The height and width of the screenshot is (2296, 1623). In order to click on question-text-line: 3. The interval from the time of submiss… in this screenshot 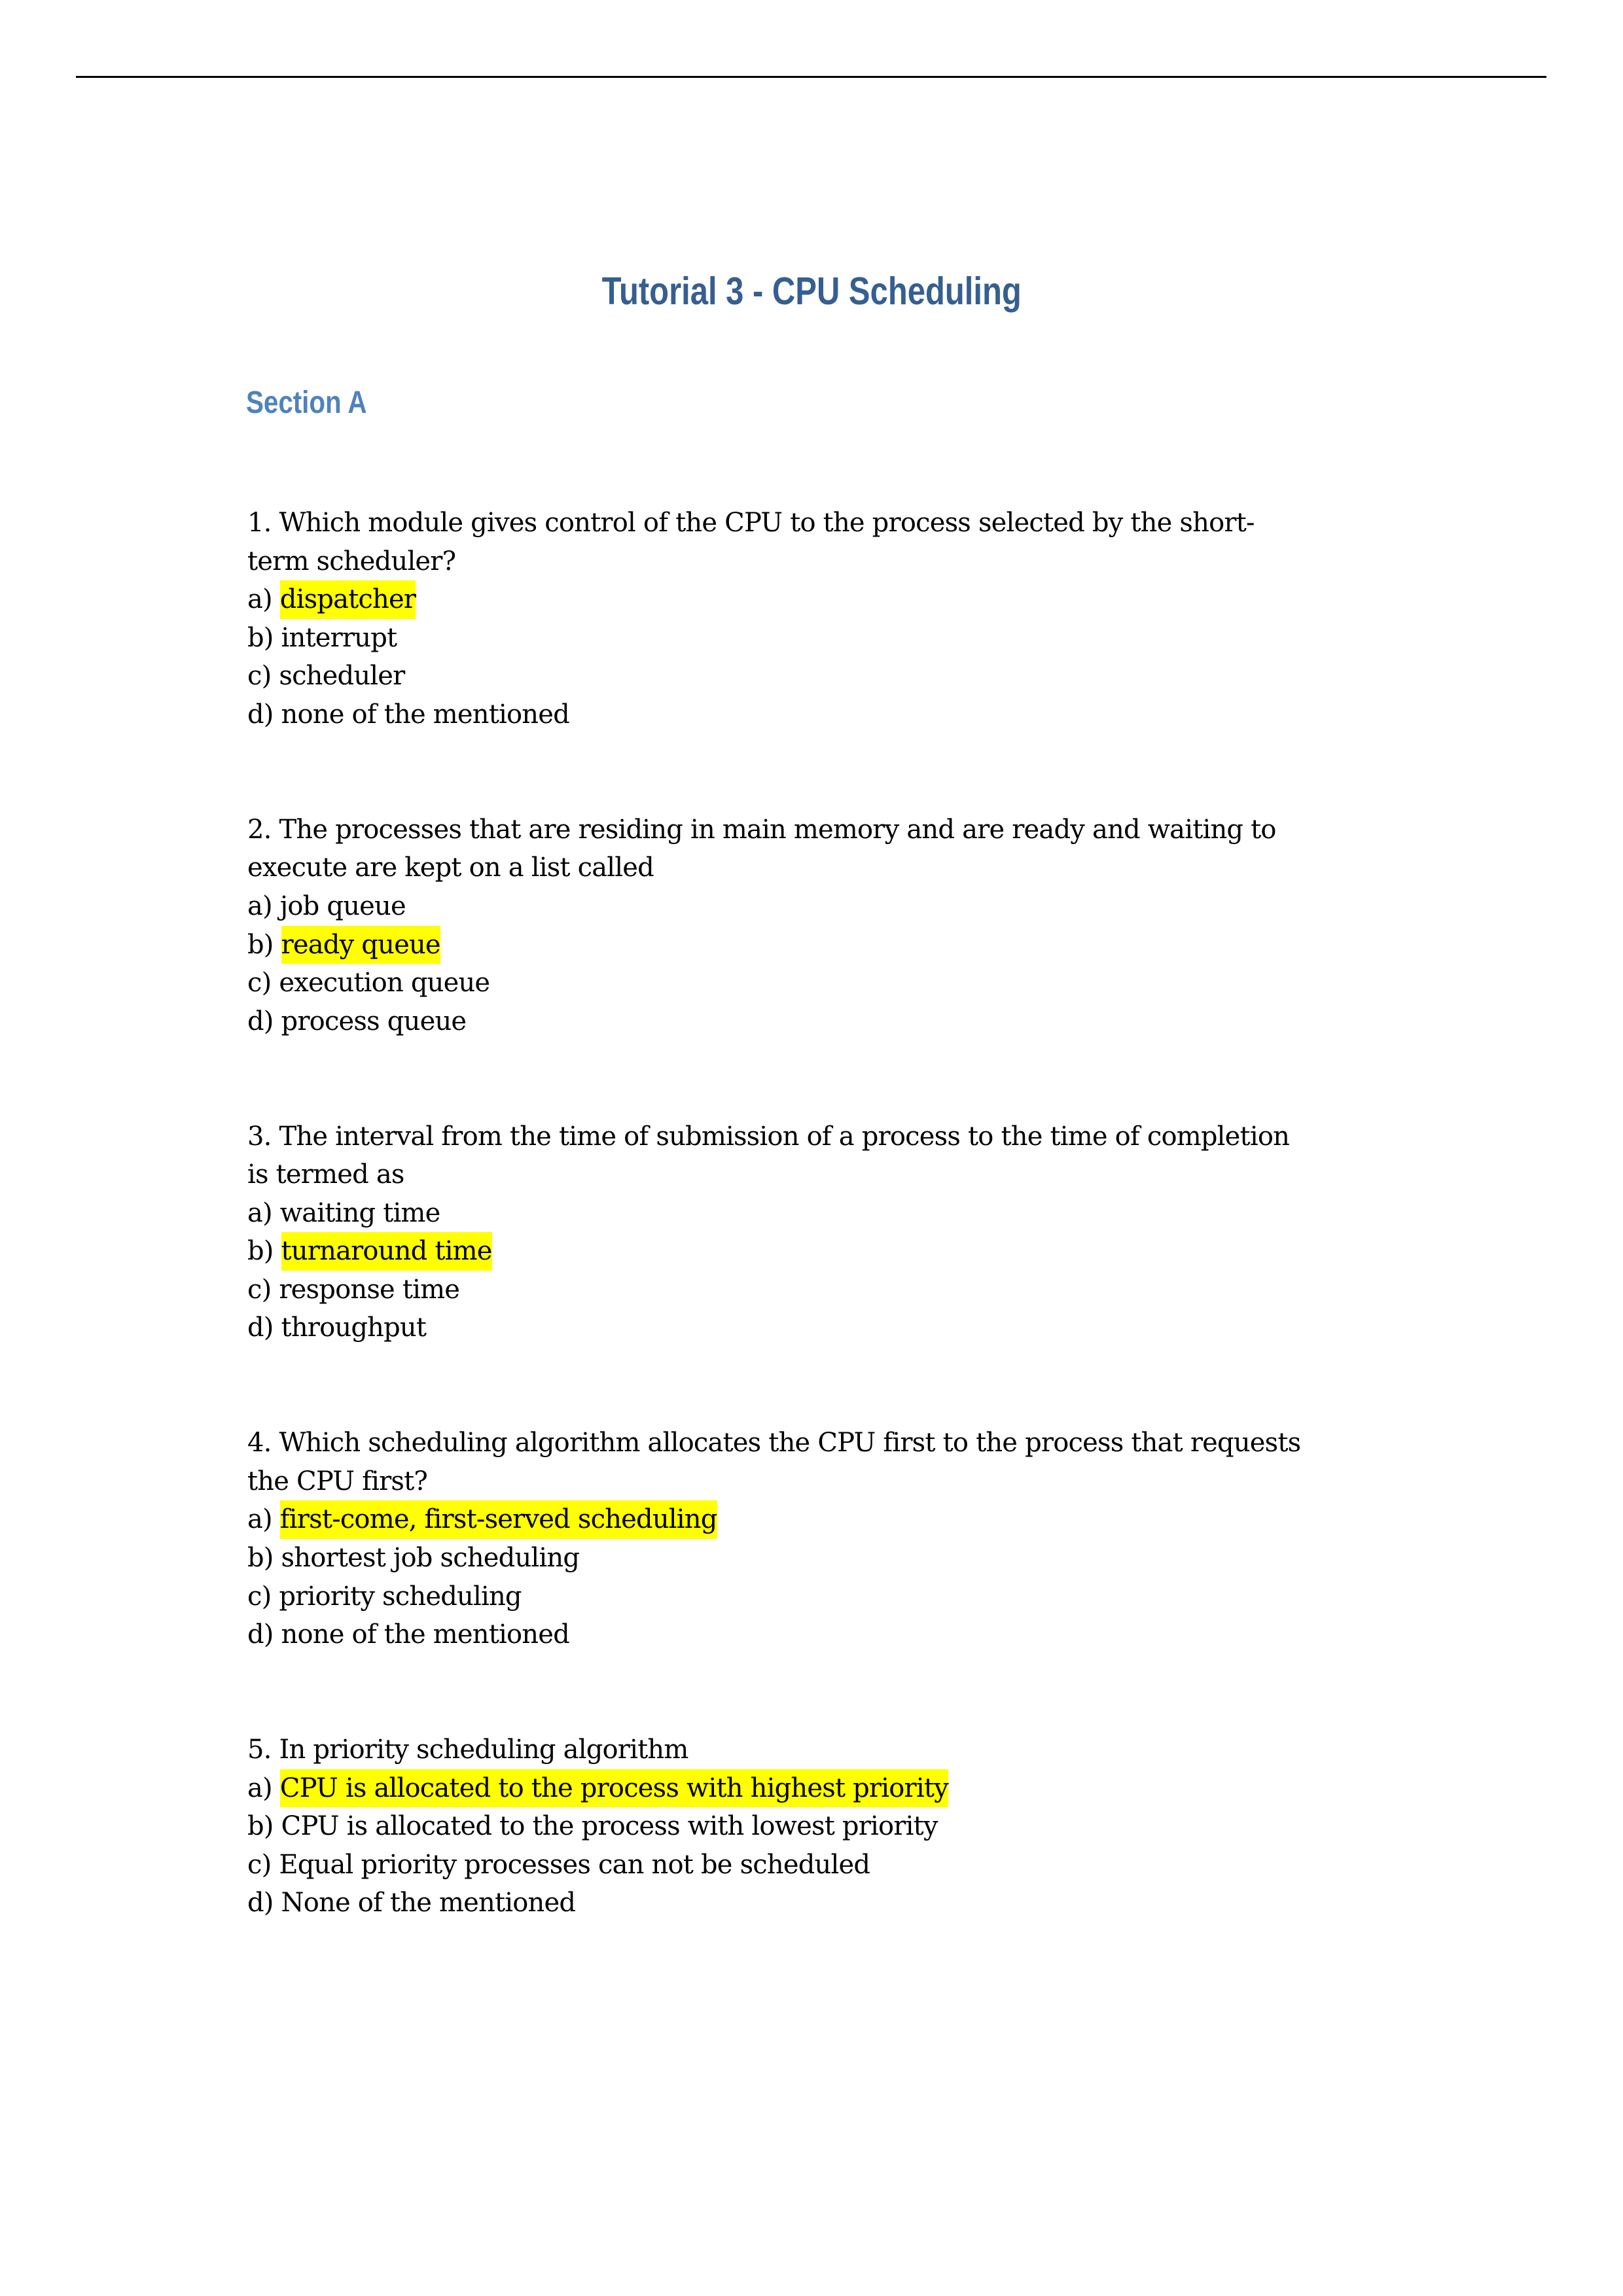, I will do `click(769, 1136)`.